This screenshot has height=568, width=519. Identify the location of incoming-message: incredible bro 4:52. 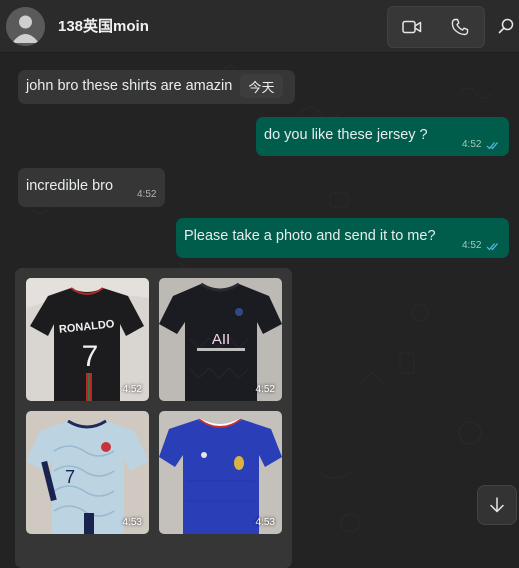
(91, 187).